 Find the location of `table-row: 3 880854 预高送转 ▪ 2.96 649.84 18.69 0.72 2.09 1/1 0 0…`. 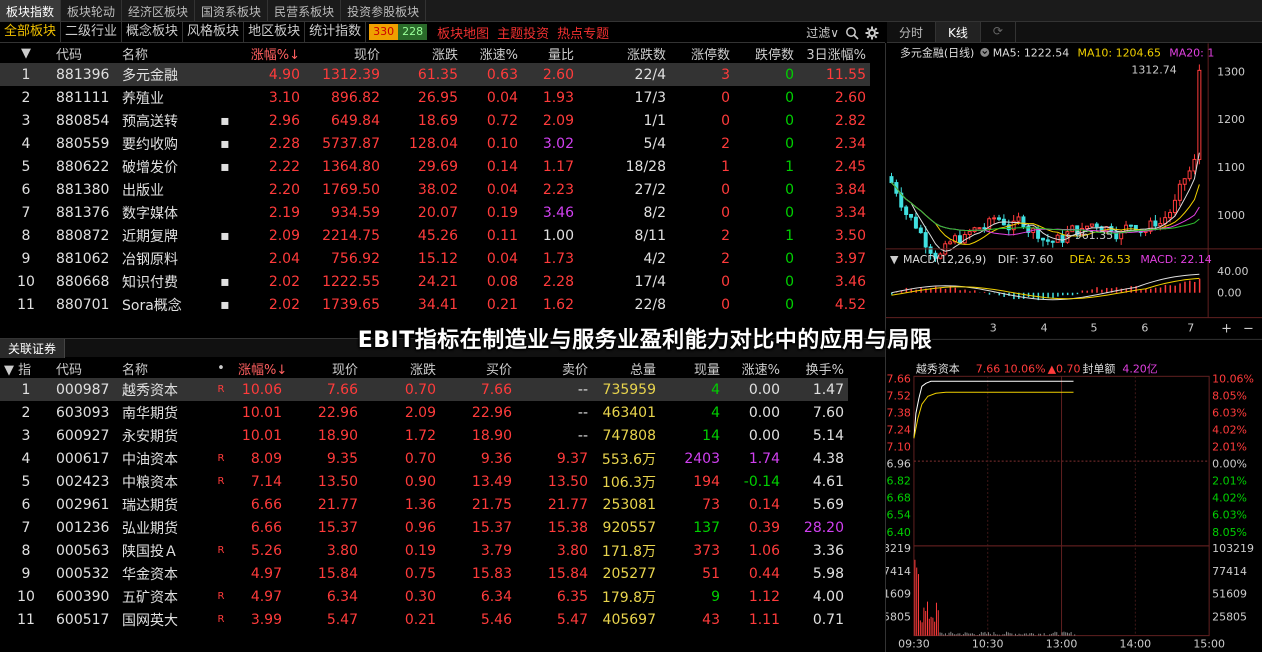

table-row: 3 880854 预高送转 ▪ 2.96 649.84 18.69 0.72 2.09 1/1 0 0… is located at coordinates (435, 120).